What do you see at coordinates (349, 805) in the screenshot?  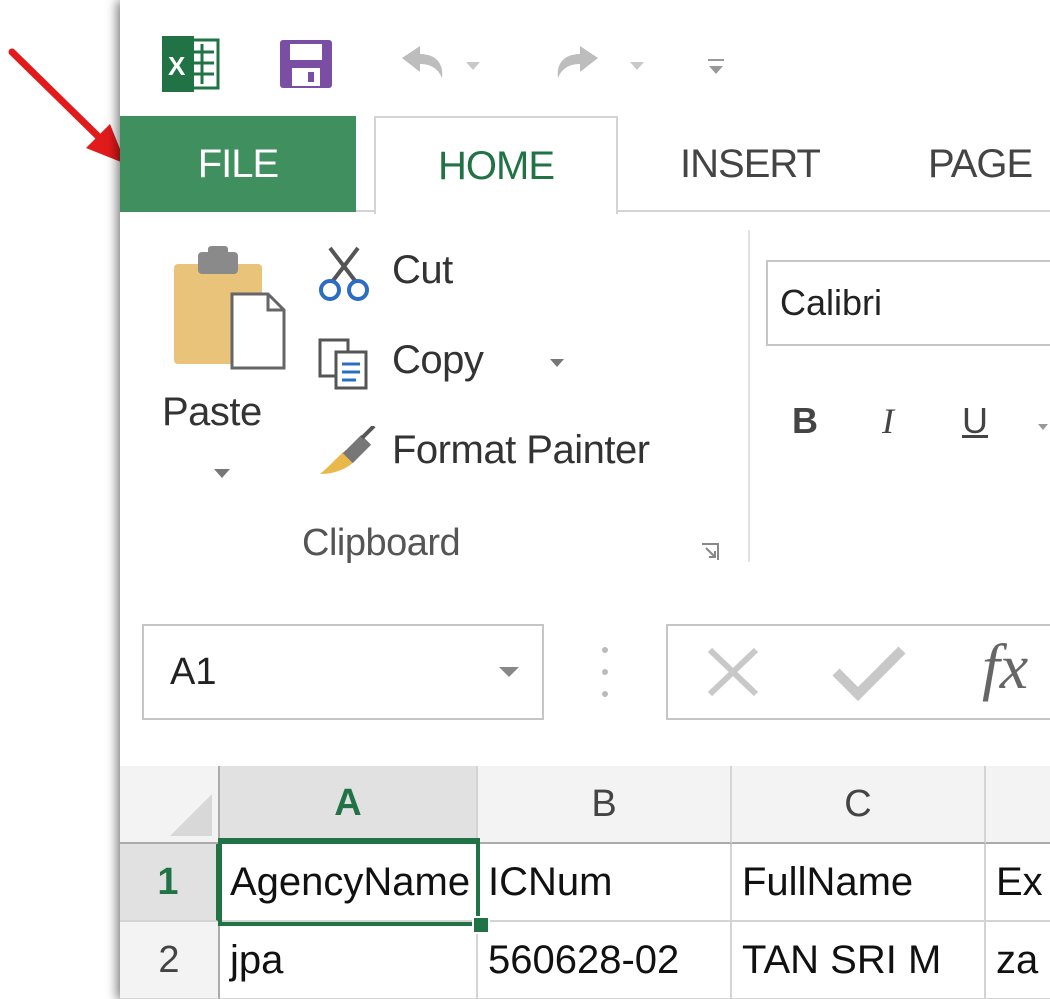 I see `column-header-a: A` at bounding box center [349, 805].